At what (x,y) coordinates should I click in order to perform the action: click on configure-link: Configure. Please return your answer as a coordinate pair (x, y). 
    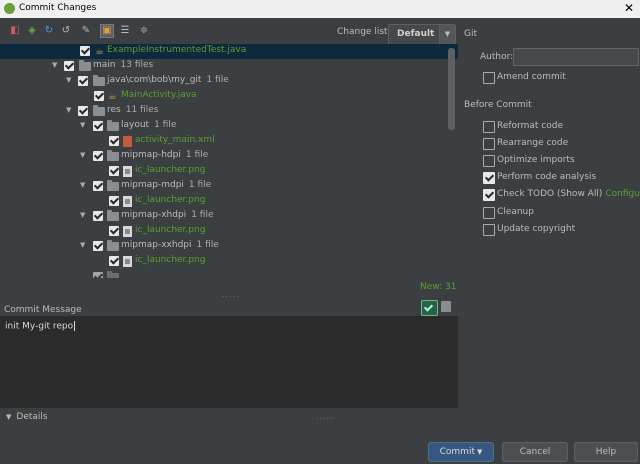
    Looking at the image, I should click on (622, 194).